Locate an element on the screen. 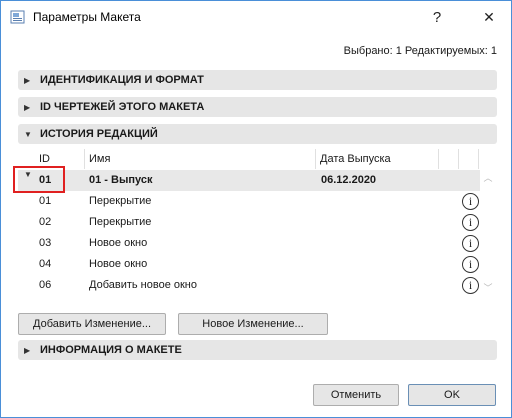  change-id: 02 is located at coordinates (45, 222).